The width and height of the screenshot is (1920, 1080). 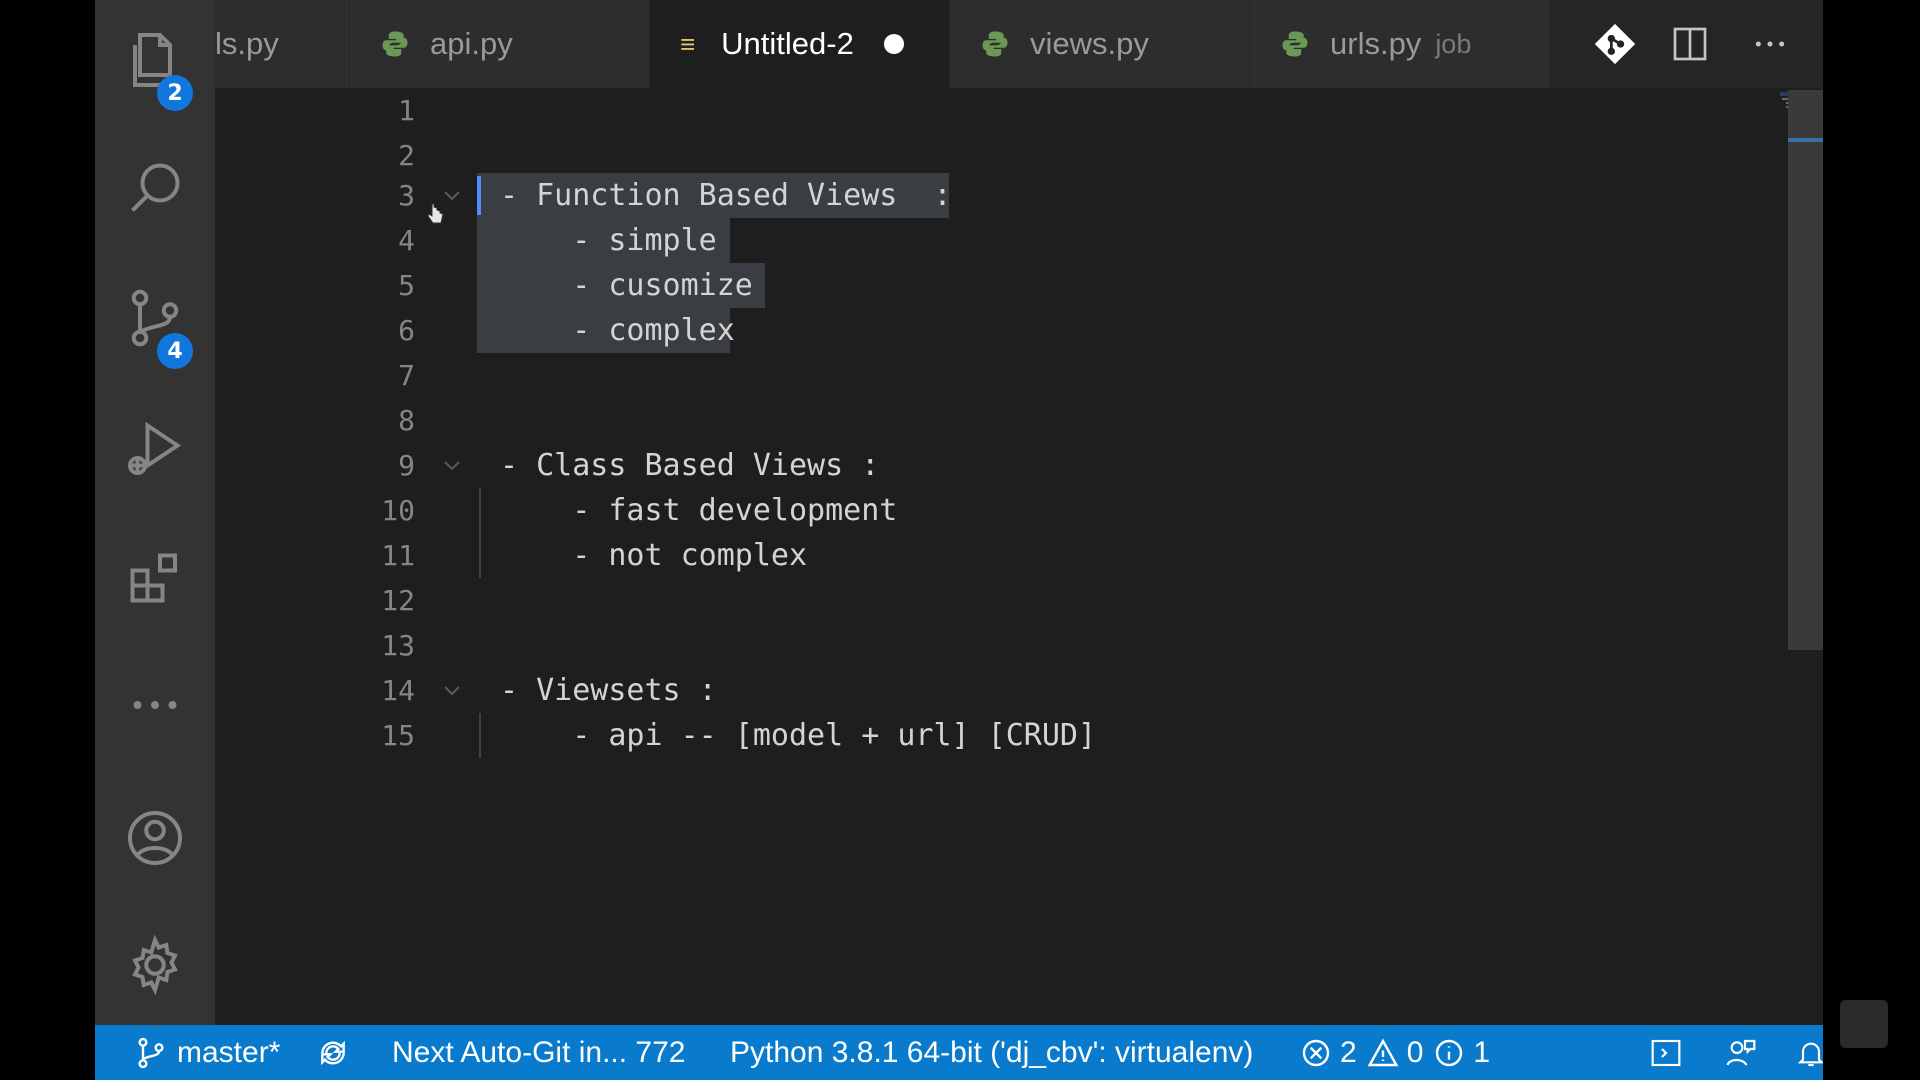 What do you see at coordinates (915, 155) in the screenshot?
I see `code-line: 2` at bounding box center [915, 155].